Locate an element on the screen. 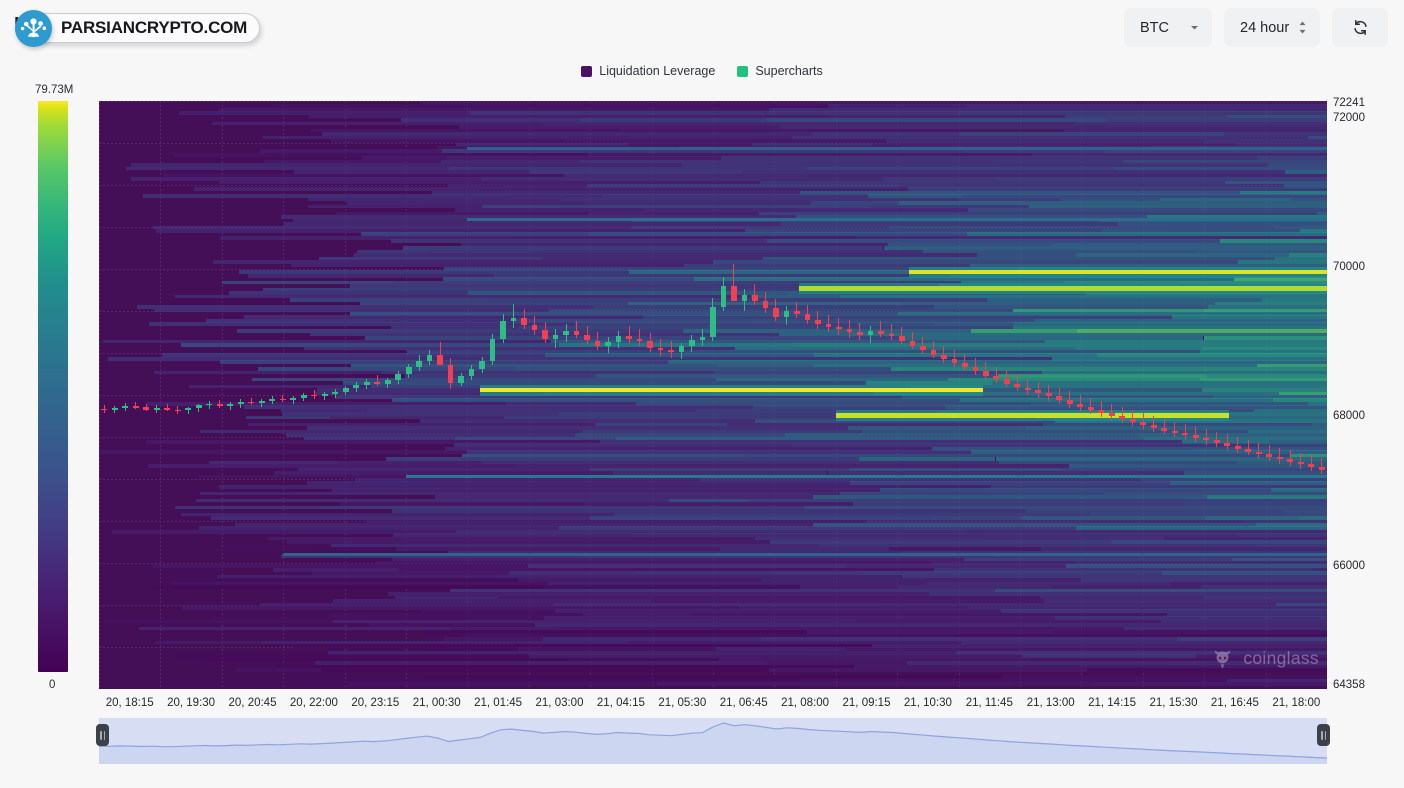 The height and width of the screenshot is (788, 1404). time-range-slider is located at coordinates (713, 741).